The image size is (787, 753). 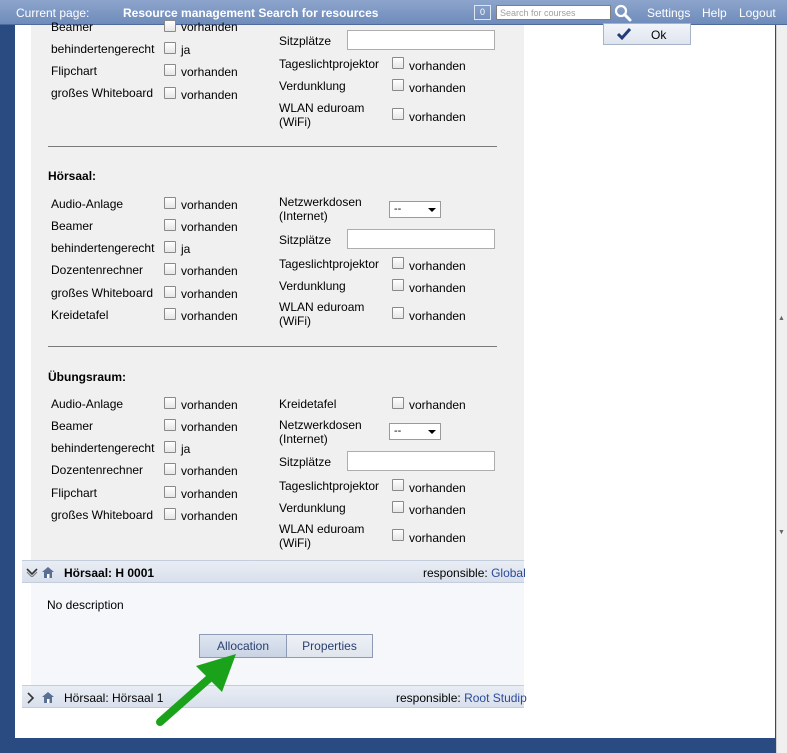 I want to click on tab-properties: Properties, so click(x=329, y=646).